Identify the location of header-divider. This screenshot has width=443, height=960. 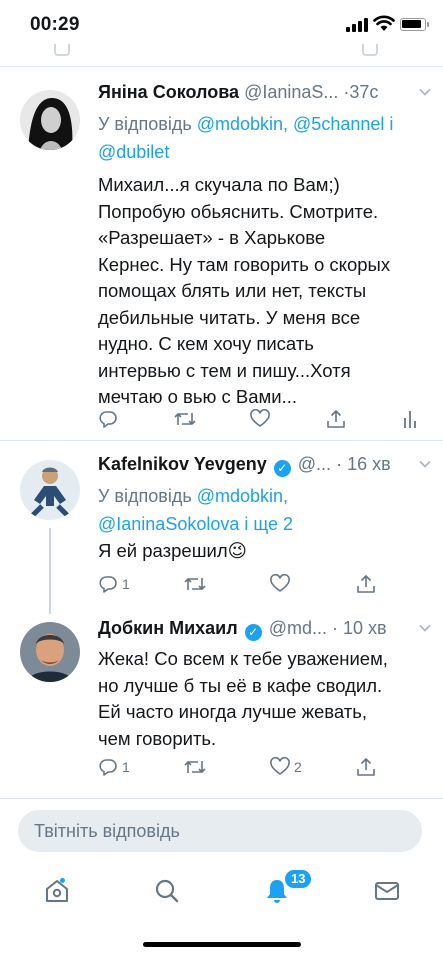
(221, 66).